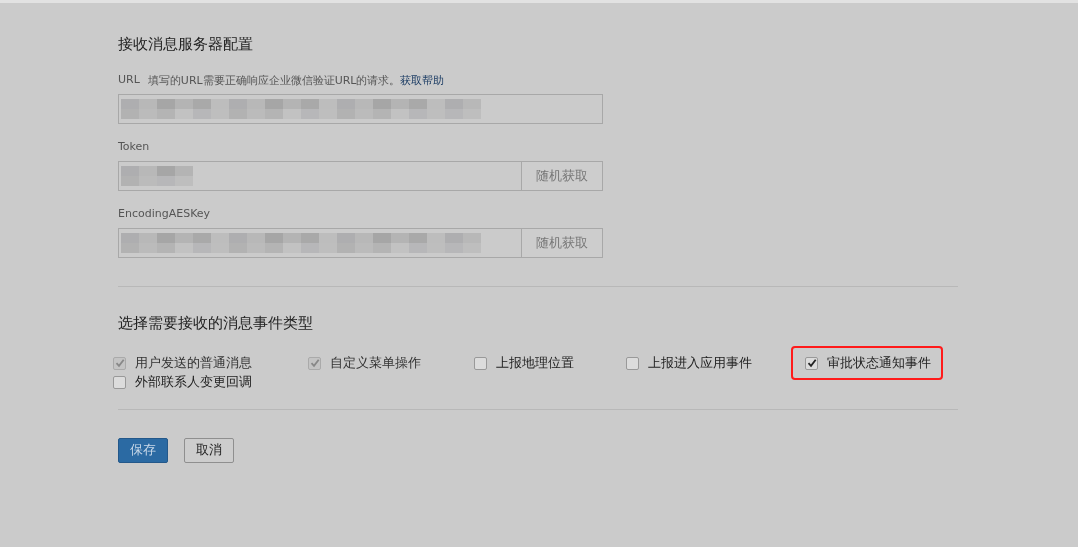  I want to click on save-button: 保存, so click(143, 450).